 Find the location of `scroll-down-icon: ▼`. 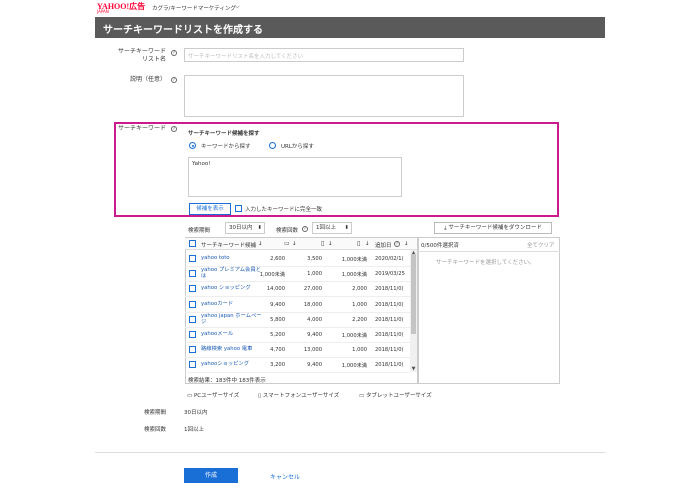

scroll-down-icon: ▼ is located at coordinates (413, 369).